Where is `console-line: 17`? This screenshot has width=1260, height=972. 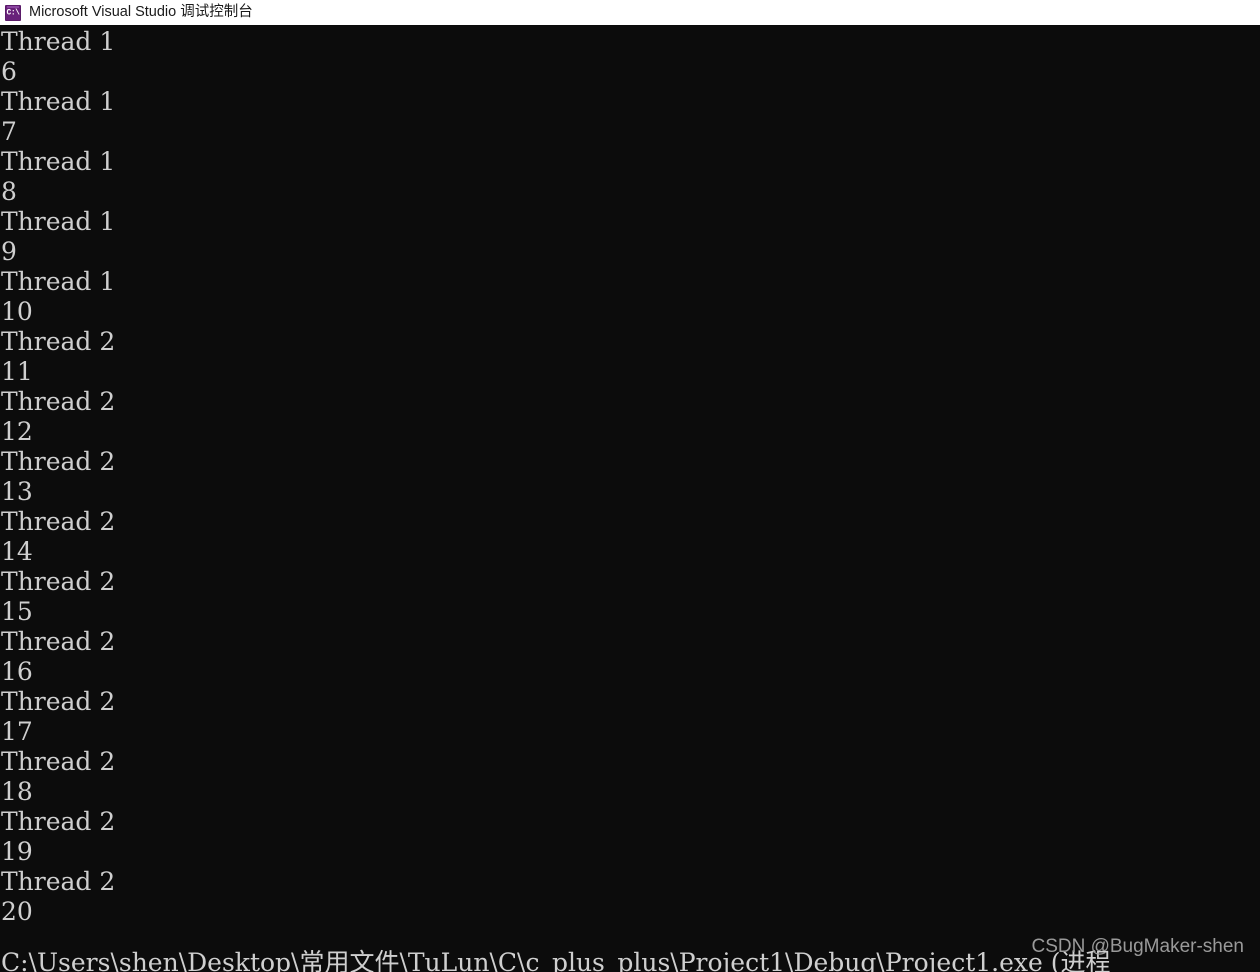 console-line: 17 is located at coordinates (17, 731).